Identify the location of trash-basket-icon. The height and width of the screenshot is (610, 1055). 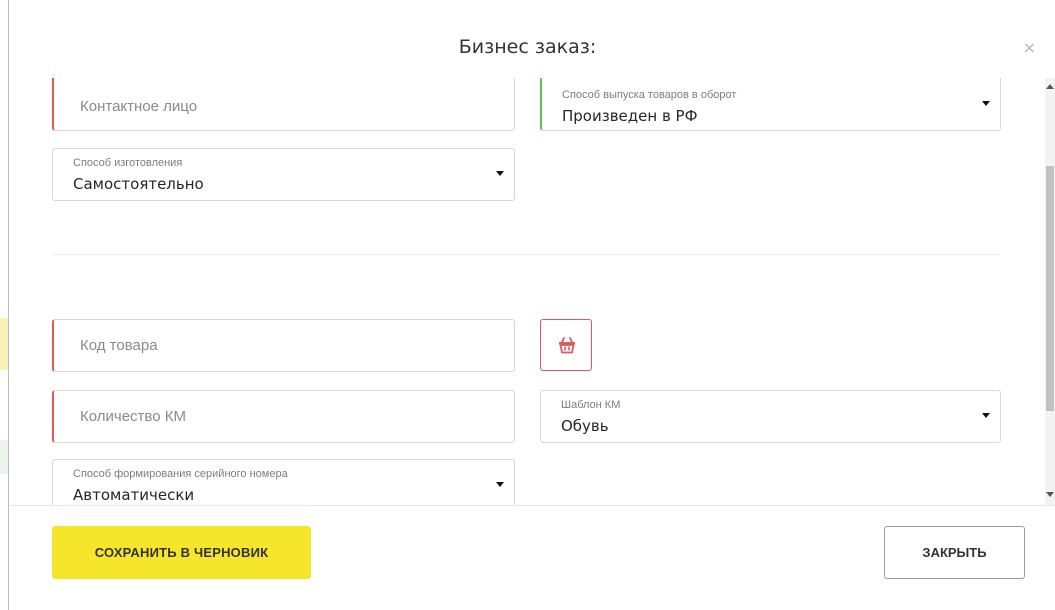
(567, 345).